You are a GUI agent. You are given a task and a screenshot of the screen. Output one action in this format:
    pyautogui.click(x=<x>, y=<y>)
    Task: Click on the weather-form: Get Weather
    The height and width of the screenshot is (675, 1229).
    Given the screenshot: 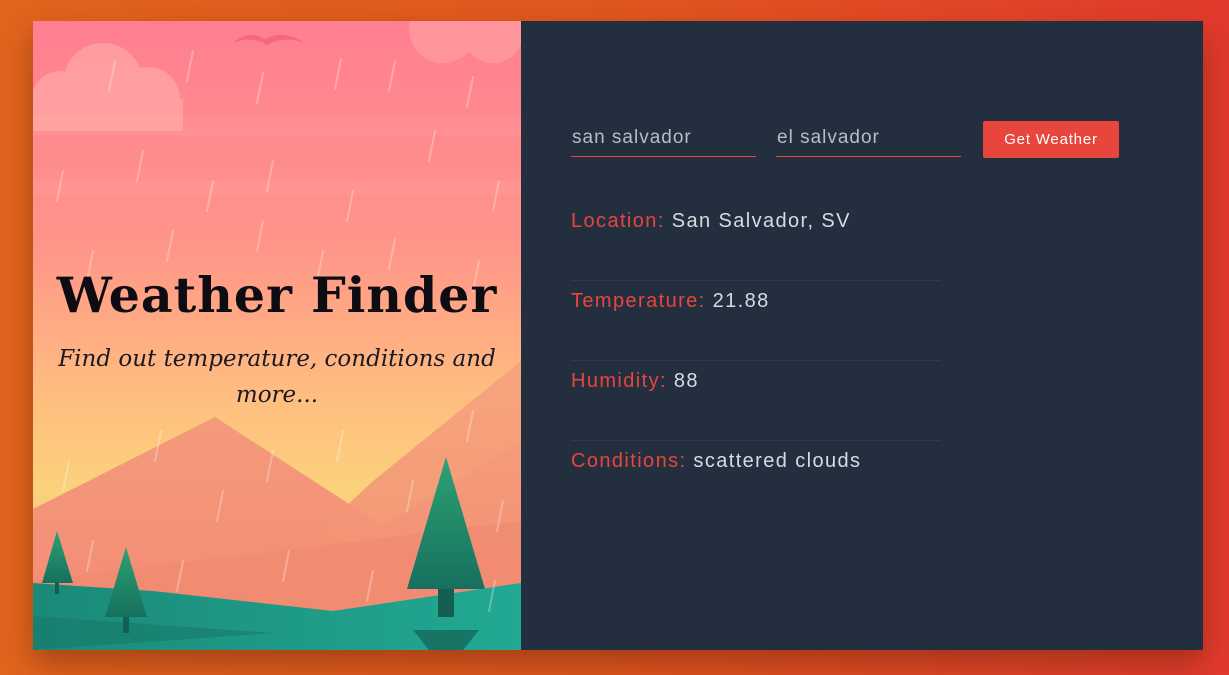 What is the action you would take?
    pyautogui.click(x=845, y=139)
    